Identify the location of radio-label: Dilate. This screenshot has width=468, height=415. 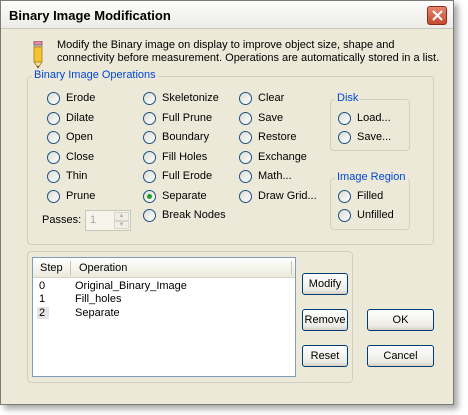
(80, 118).